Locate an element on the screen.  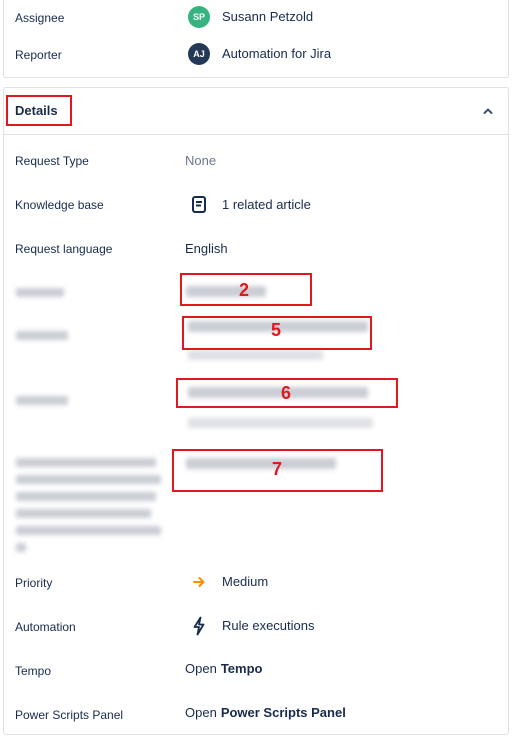
request-type-label: Request Type is located at coordinates (52, 161).